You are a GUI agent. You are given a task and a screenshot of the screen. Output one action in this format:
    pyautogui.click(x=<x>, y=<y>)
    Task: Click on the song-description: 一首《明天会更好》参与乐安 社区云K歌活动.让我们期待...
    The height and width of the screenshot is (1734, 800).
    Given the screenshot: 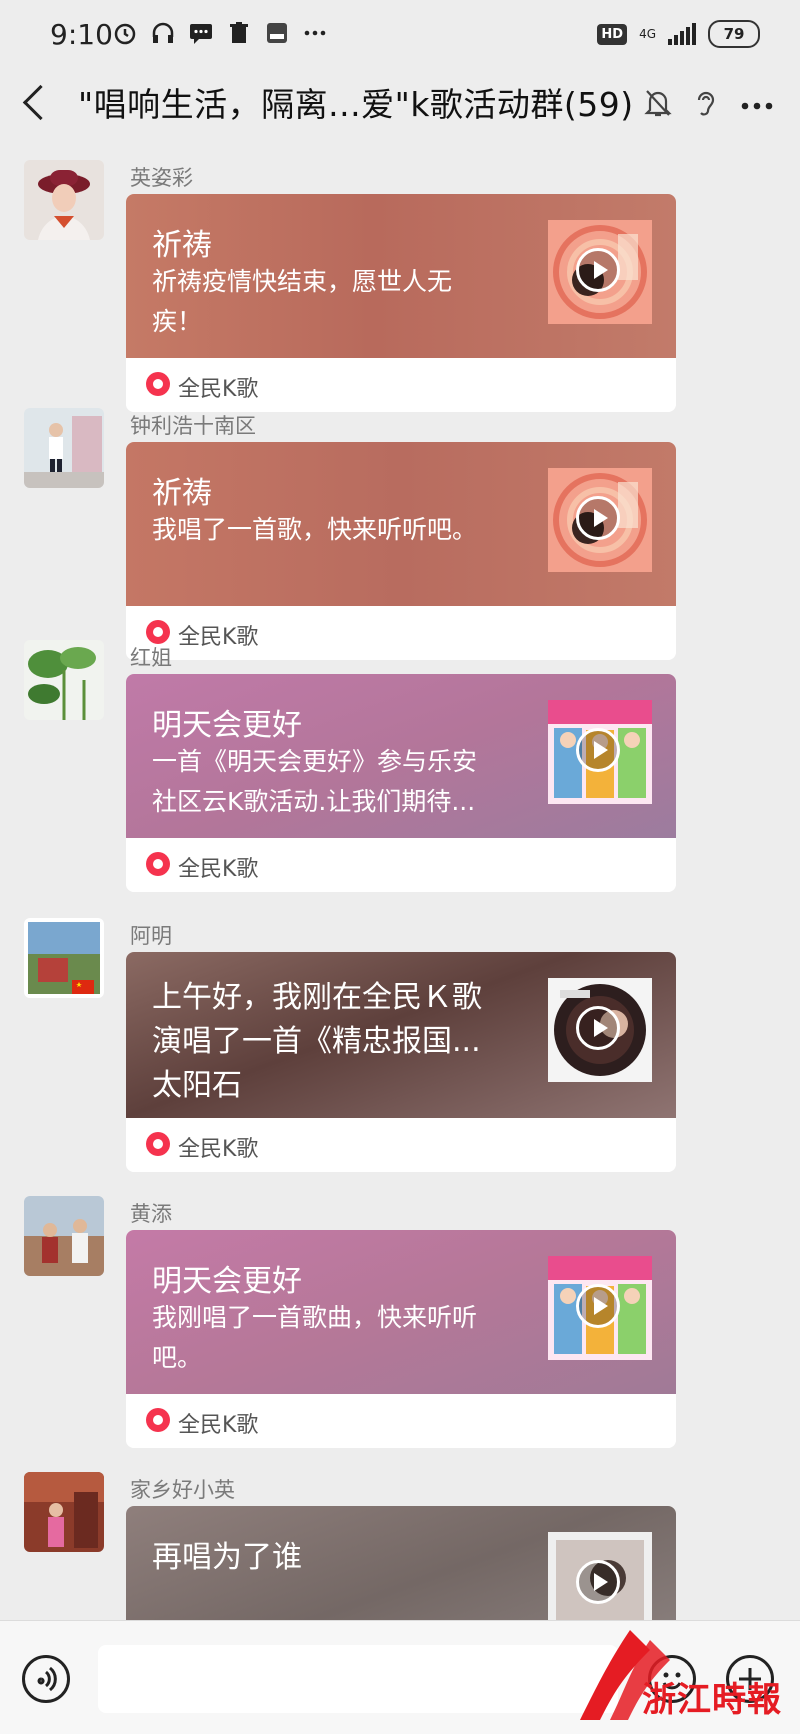 What is the action you would take?
    pyautogui.click(x=315, y=781)
    